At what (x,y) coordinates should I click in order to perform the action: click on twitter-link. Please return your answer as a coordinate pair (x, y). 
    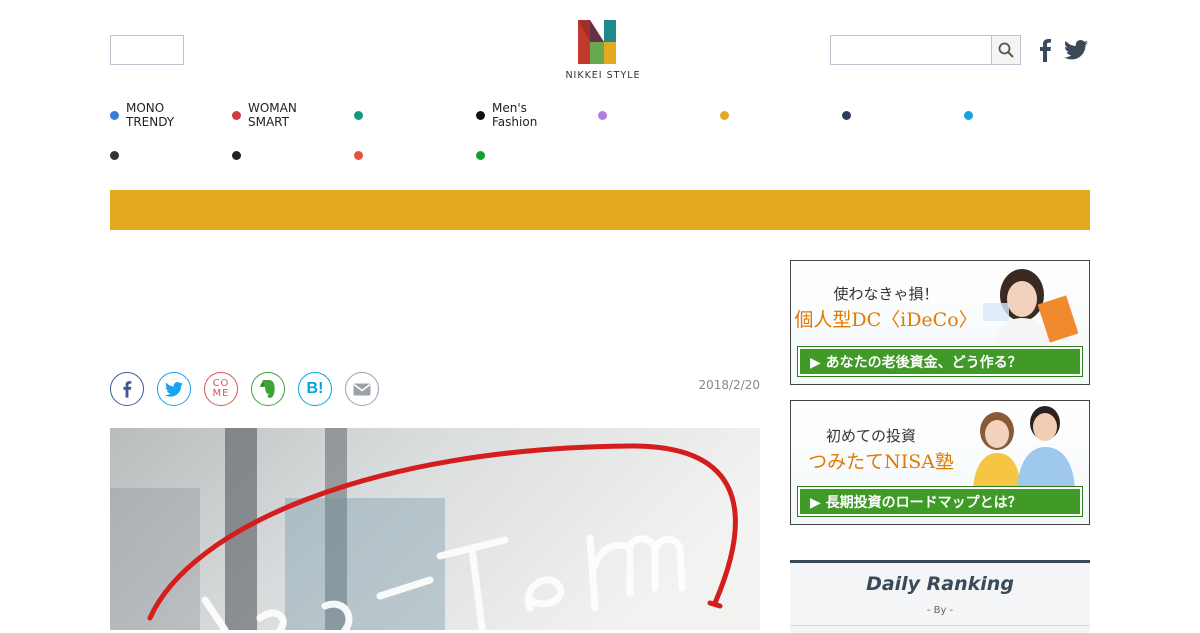
    Looking at the image, I should click on (1076, 52).